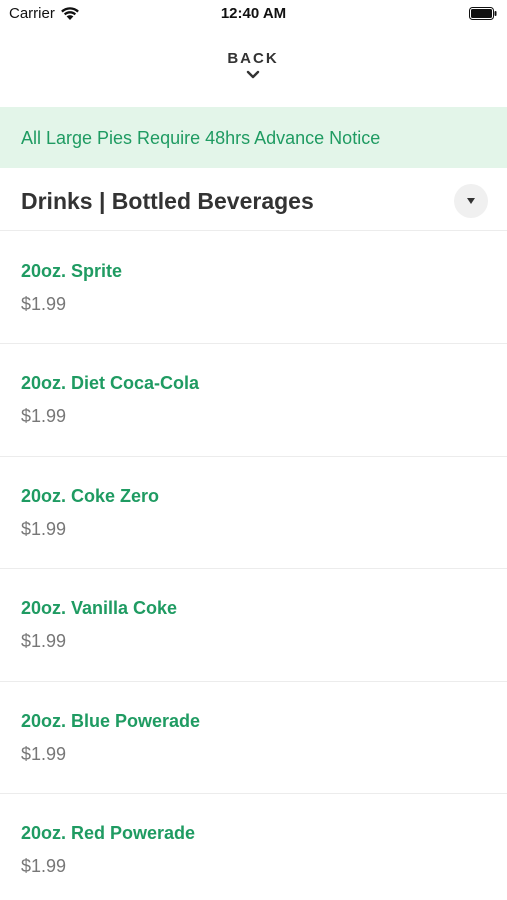  Describe the element at coordinates (110, 383) in the screenshot. I see `item-name: 20oz. Diet Coca-Cola` at that location.